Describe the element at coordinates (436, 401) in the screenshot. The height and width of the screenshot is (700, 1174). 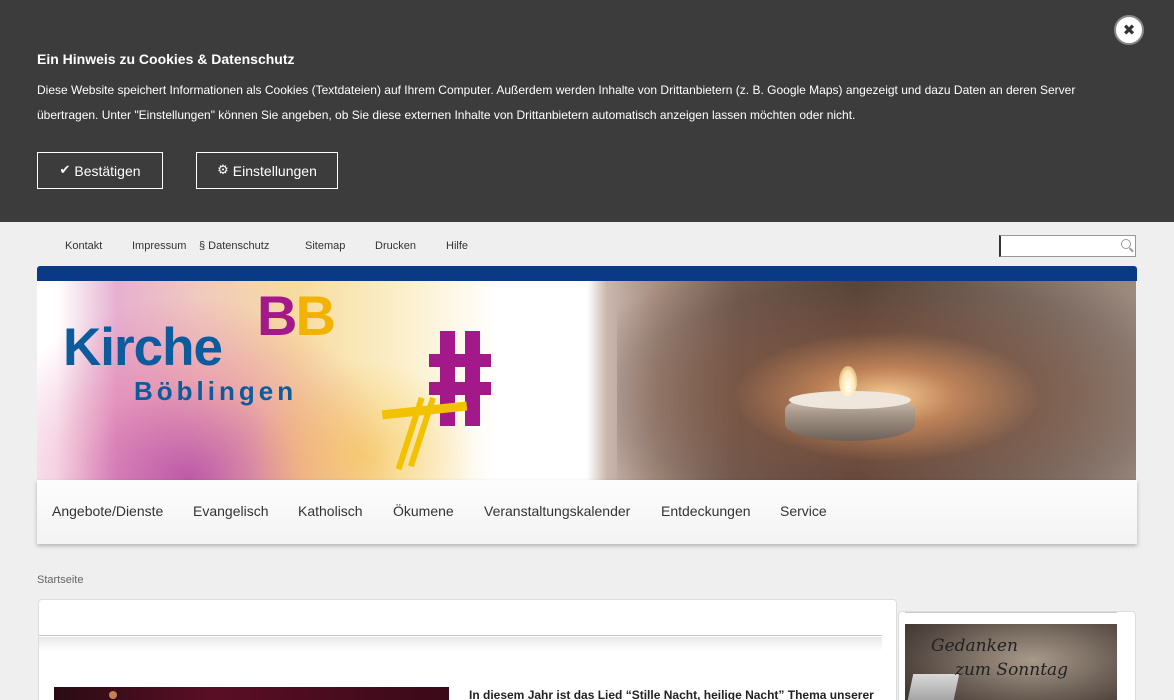
I see `cross-icon` at that location.